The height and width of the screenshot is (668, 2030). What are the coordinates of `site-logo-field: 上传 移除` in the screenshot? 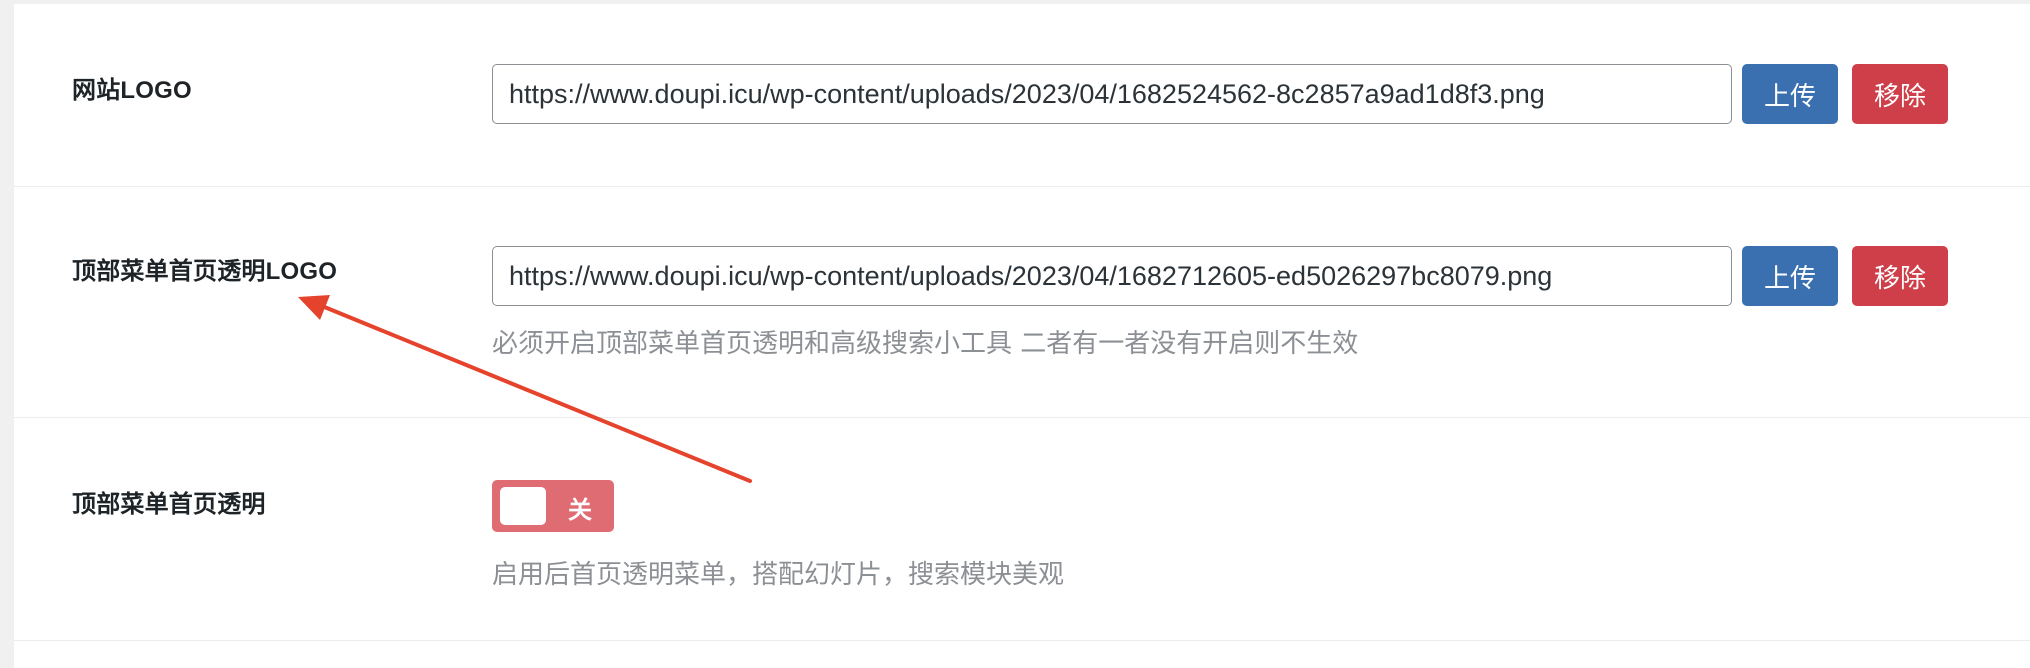 It's located at (1220, 94).